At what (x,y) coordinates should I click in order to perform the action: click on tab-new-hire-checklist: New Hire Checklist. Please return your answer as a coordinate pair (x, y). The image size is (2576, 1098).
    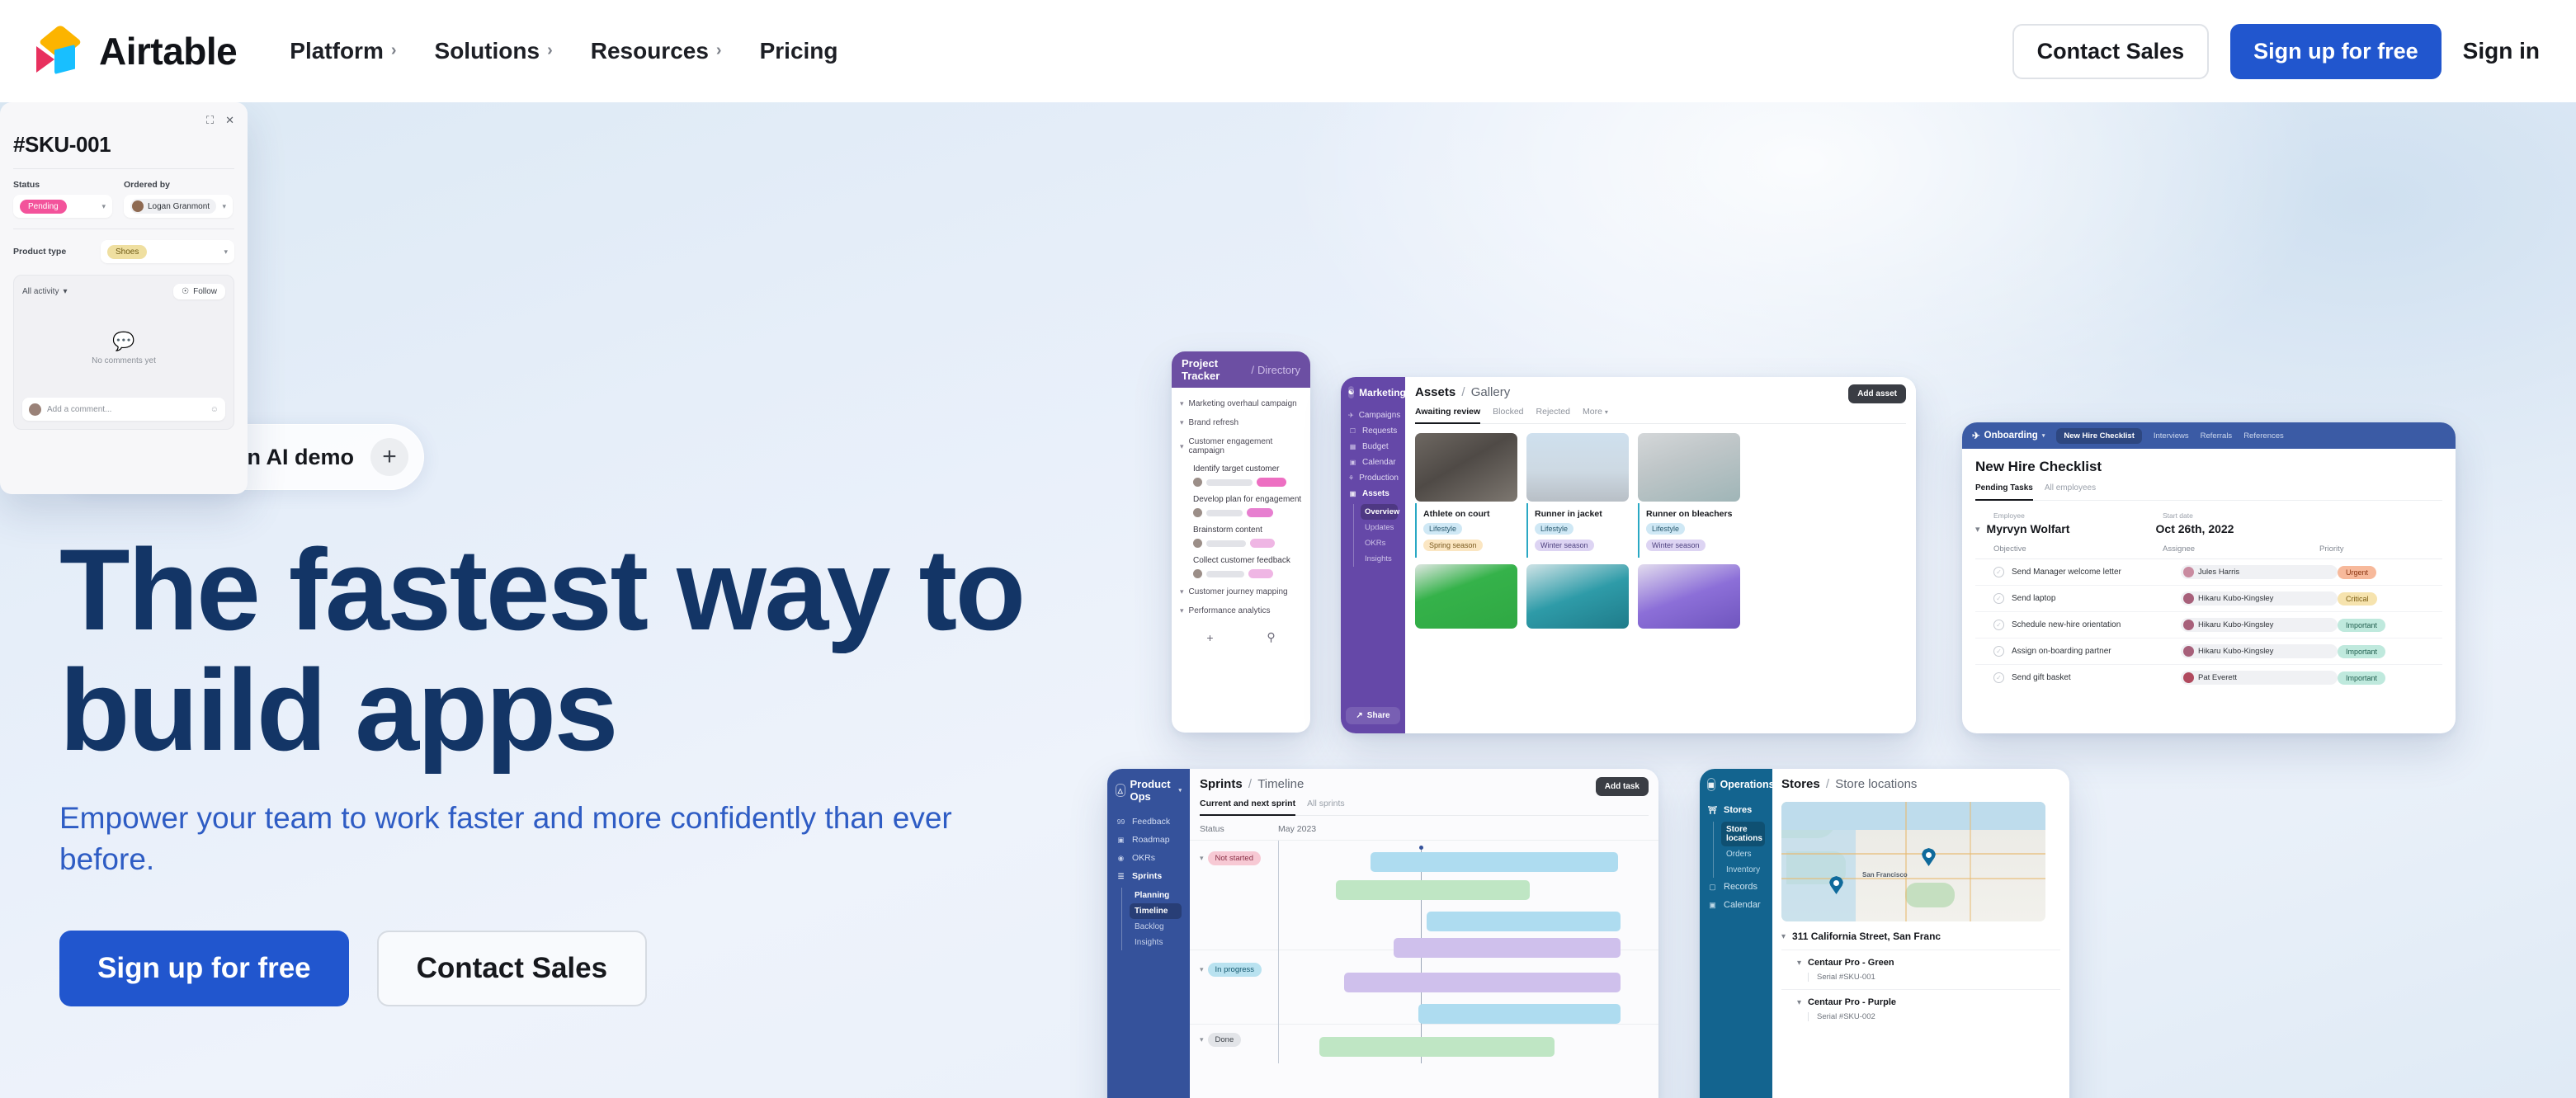
    Looking at the image, I should click on (2099, 436).